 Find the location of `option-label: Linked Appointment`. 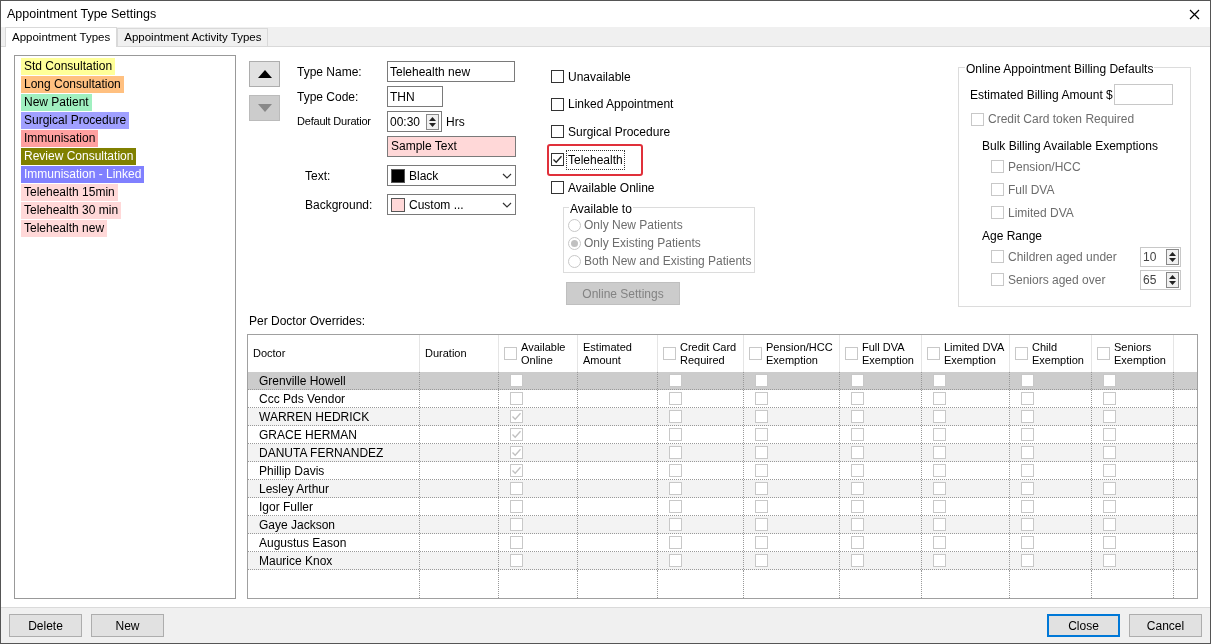

option-label: Linked Appointment is located at coordinates (621, 105).